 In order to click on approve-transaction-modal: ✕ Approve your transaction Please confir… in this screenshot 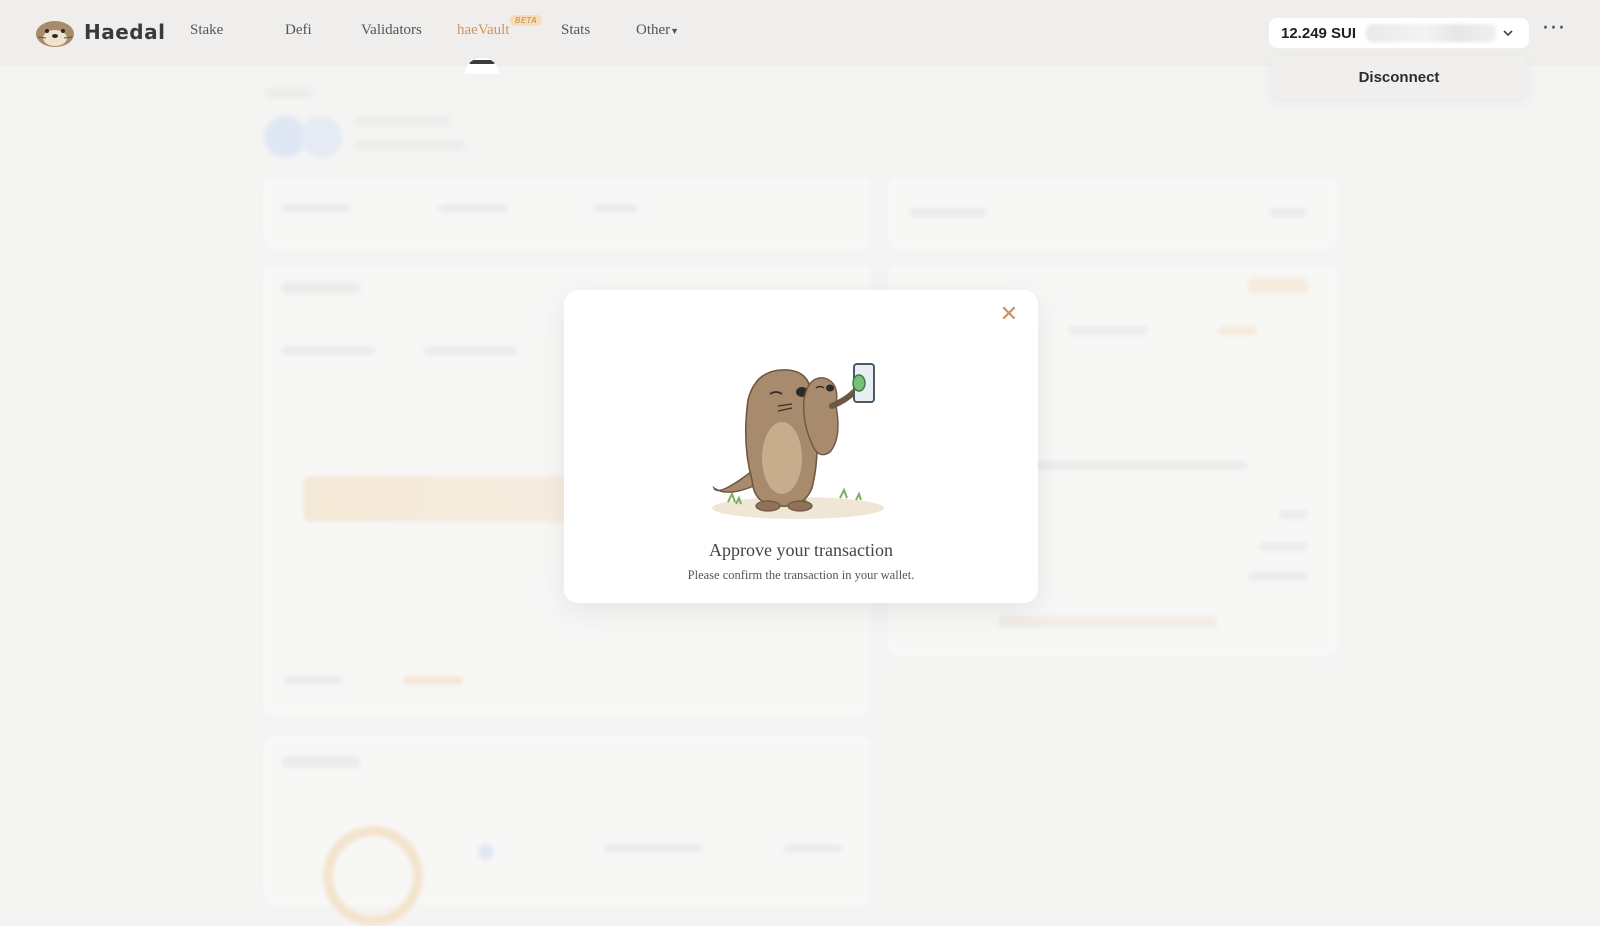, I will do `click(801, 446)`.